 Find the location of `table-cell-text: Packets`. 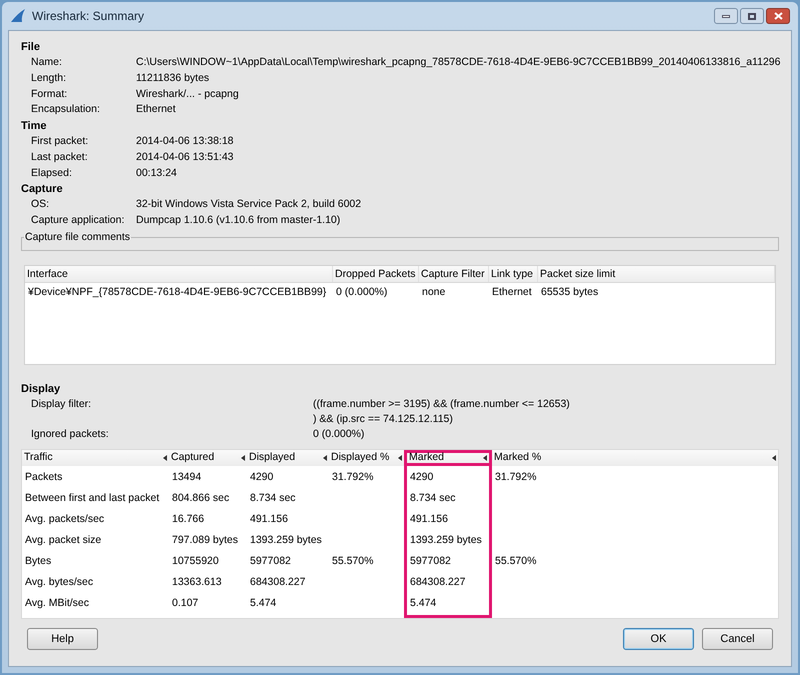

table-cell-text: Packets is located at coordinates (43, 478).